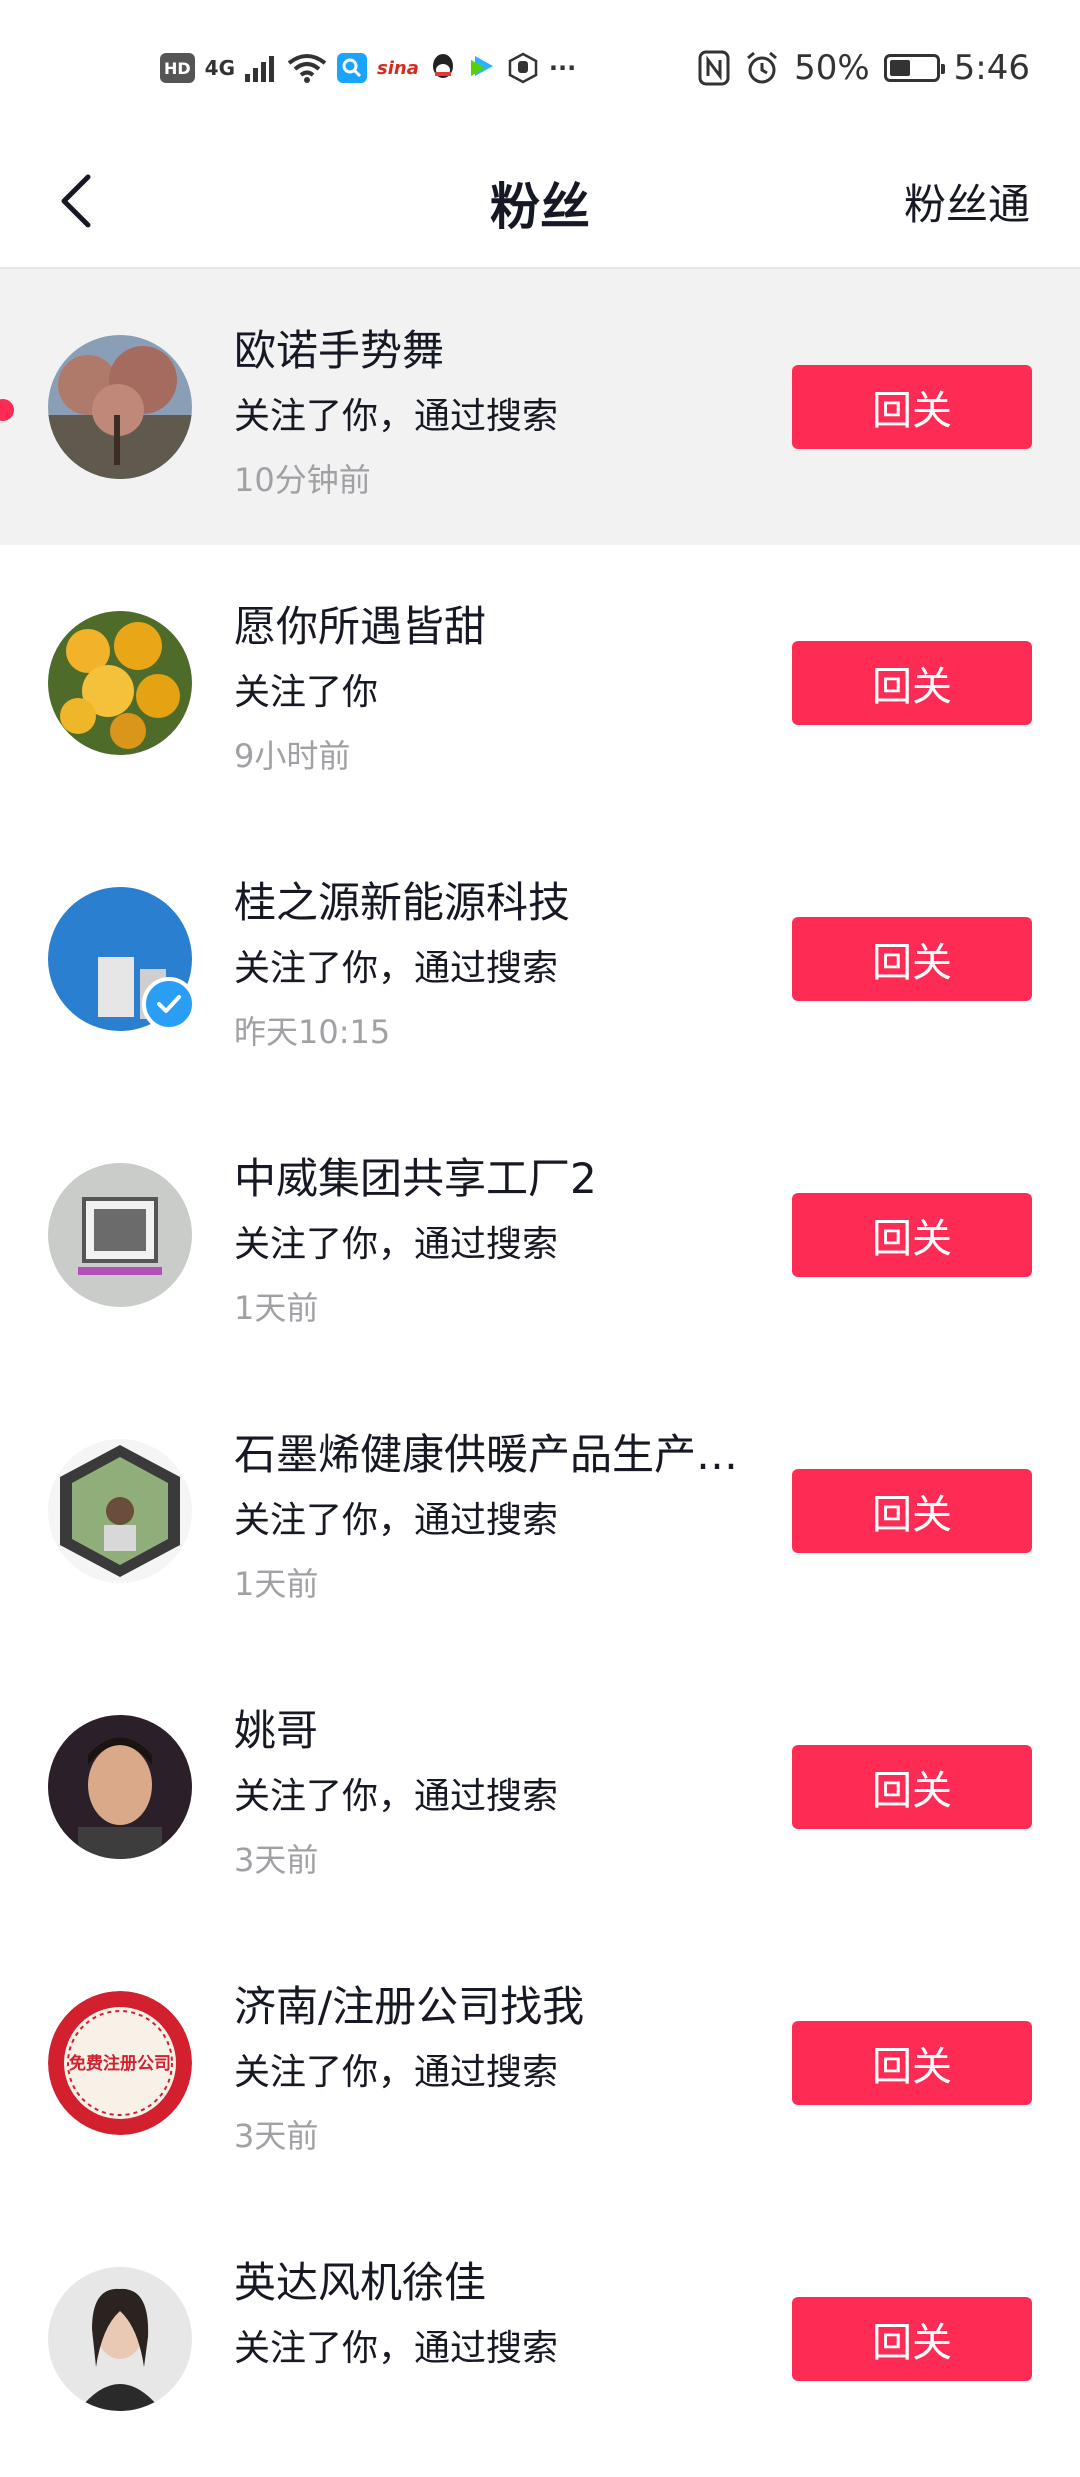 Image resolution: width=1080 pixels, height=2477 pixels. Describe the element at coordinates (762, 67) in the screenshot. I see `alarm-icon` at that location.